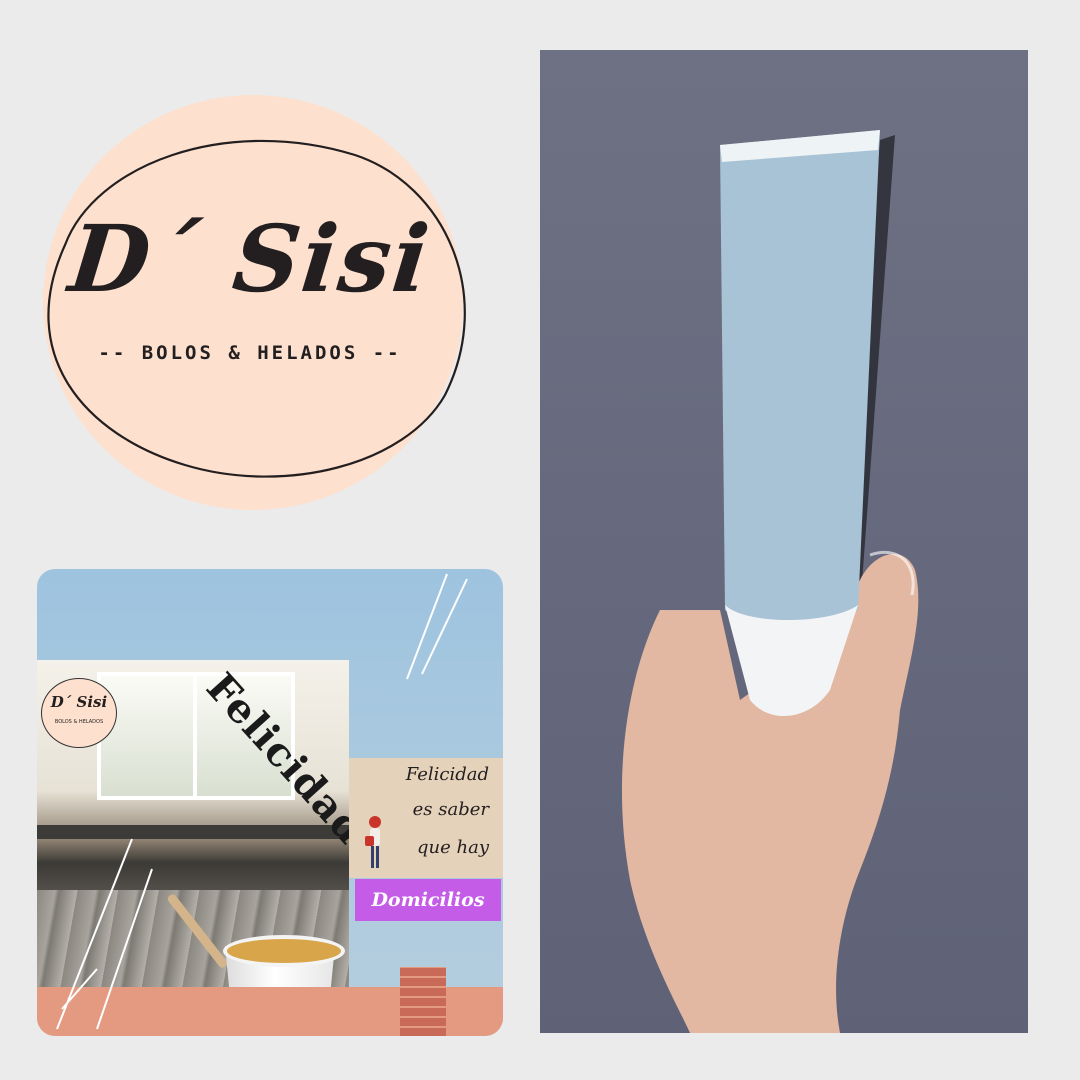 This screenshot has height=1080, width=1080. I want to click on logo-title: D´ Sisi, so click(250, 259).